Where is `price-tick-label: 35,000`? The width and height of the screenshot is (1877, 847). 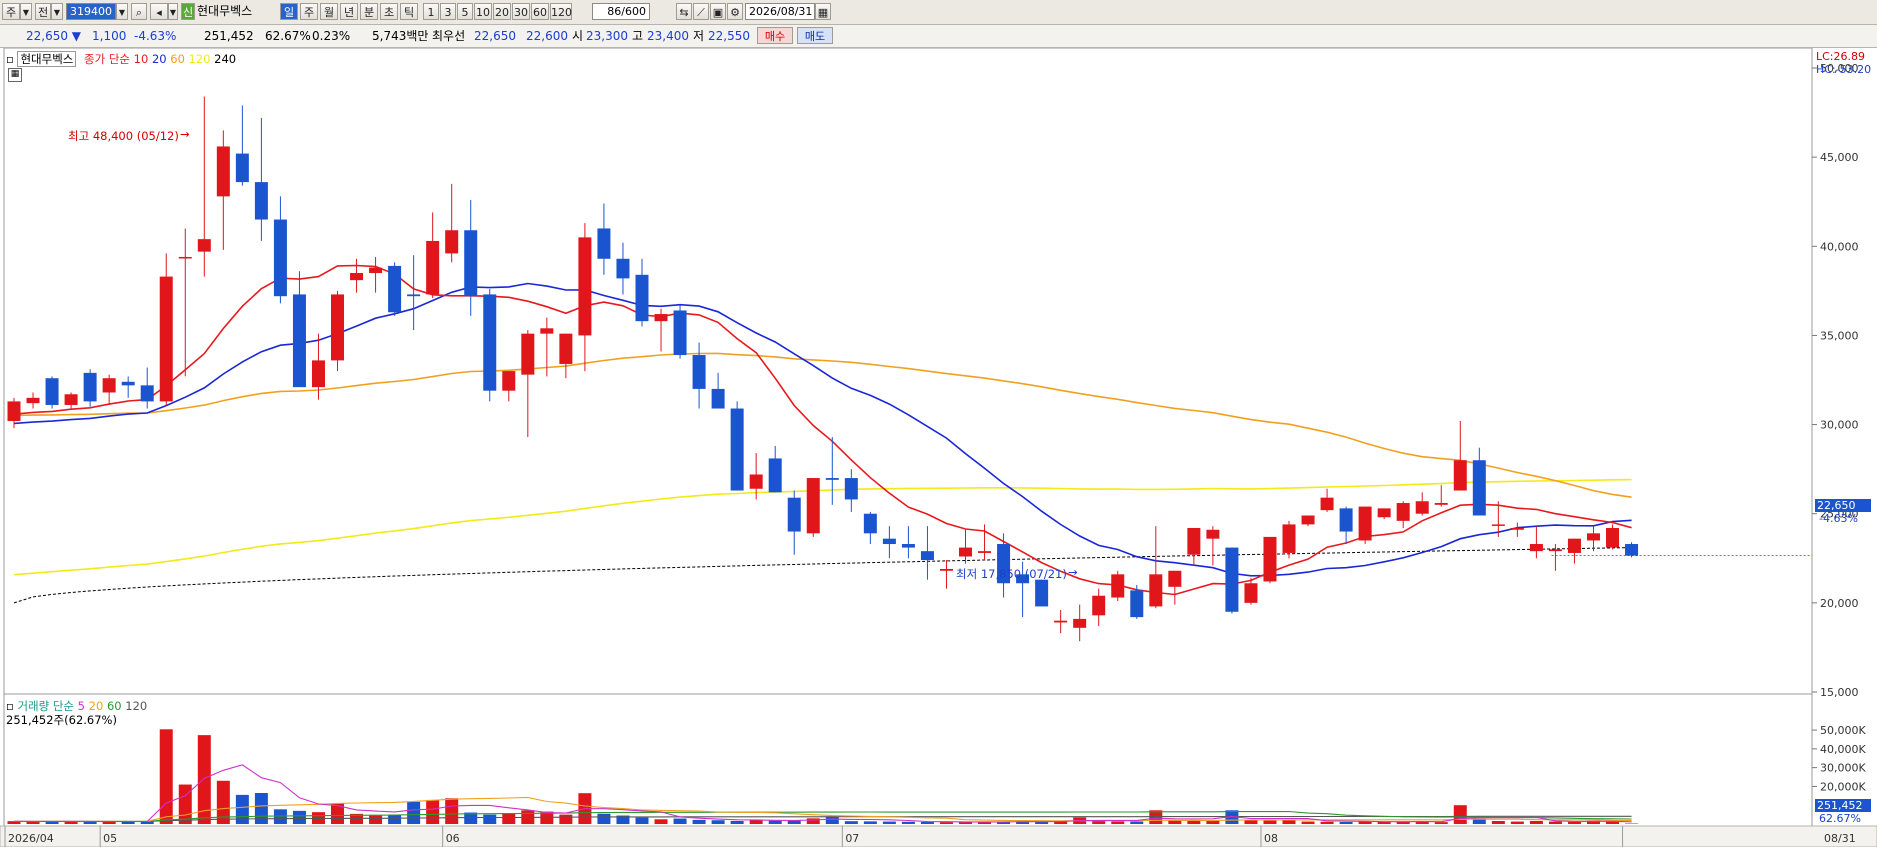 price-tick-label: 35,000 is located at coordinates (1839, 335).